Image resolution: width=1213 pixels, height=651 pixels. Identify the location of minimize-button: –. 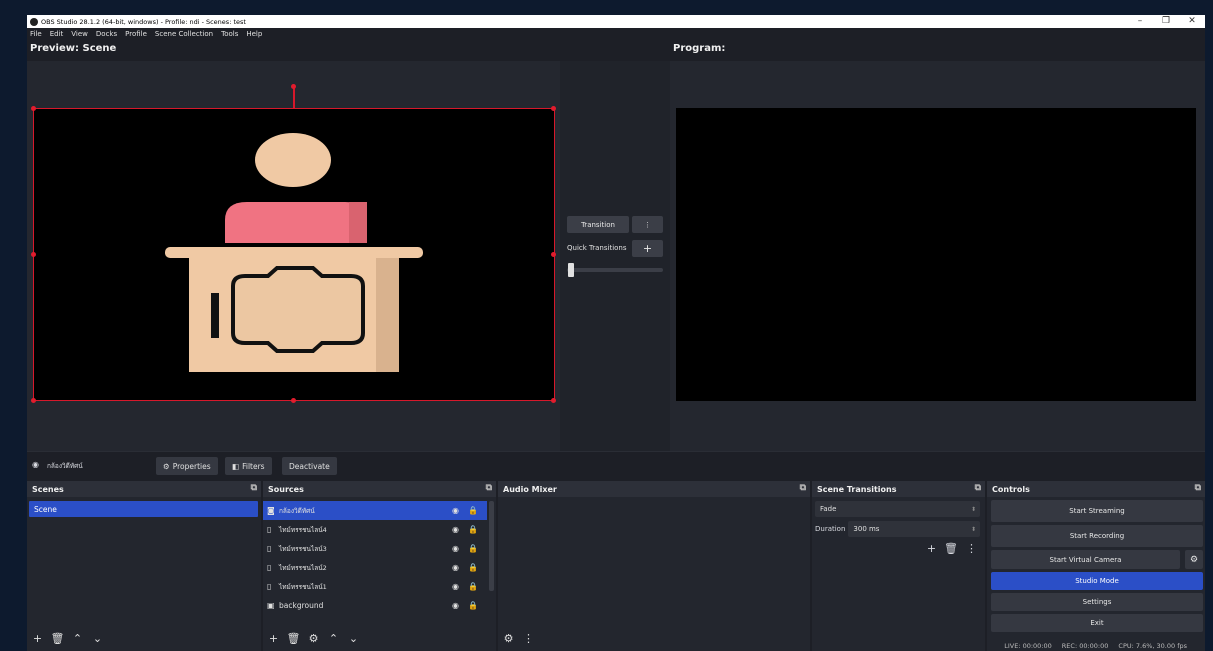
(1140, 21).